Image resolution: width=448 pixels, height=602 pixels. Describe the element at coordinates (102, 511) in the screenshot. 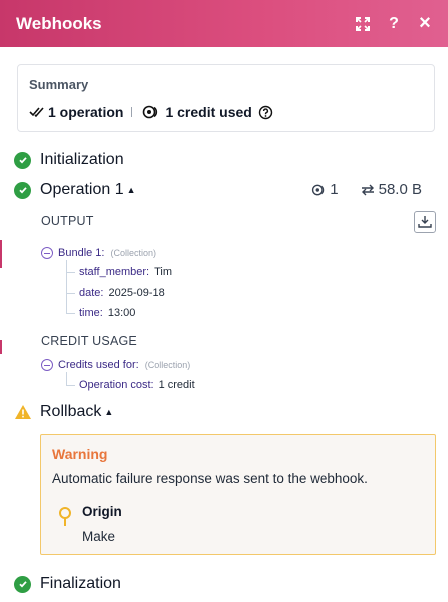

I see `origin-label: Origin` at that location.